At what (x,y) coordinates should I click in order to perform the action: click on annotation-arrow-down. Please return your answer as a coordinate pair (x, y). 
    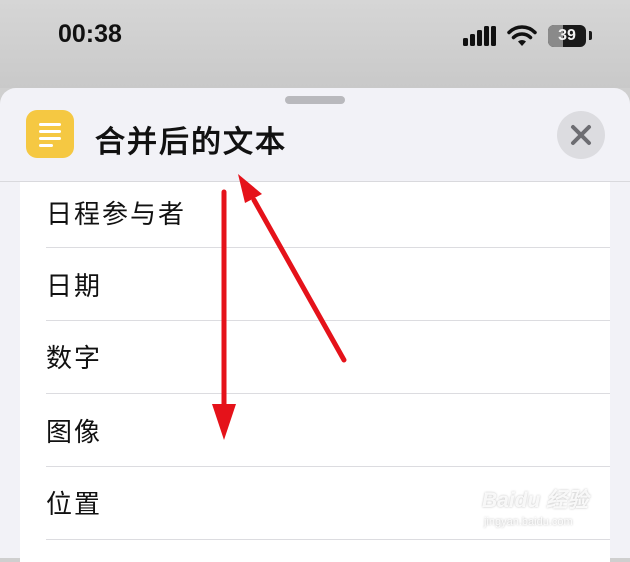
    Looking at the image, I should click on (224, 314).